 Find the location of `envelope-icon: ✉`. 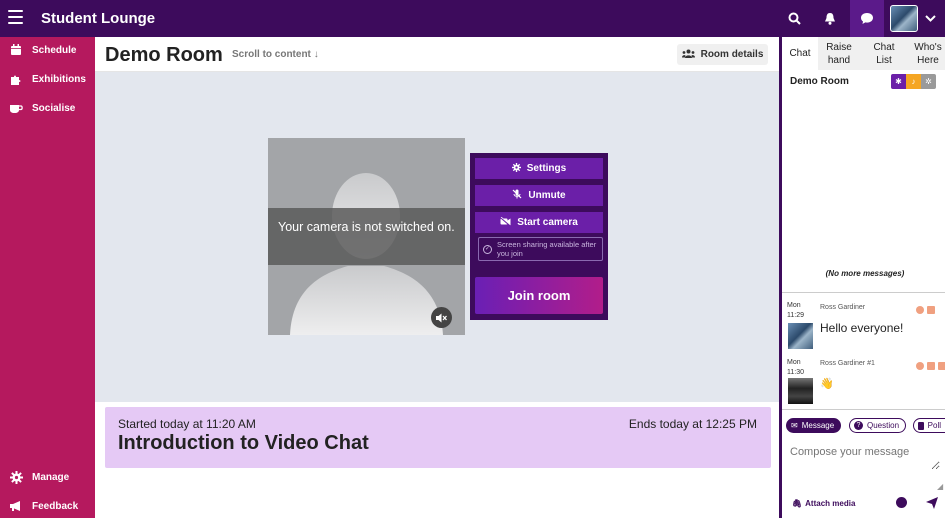

envelope-icon: ✉ is located at coordinates (794, 425).